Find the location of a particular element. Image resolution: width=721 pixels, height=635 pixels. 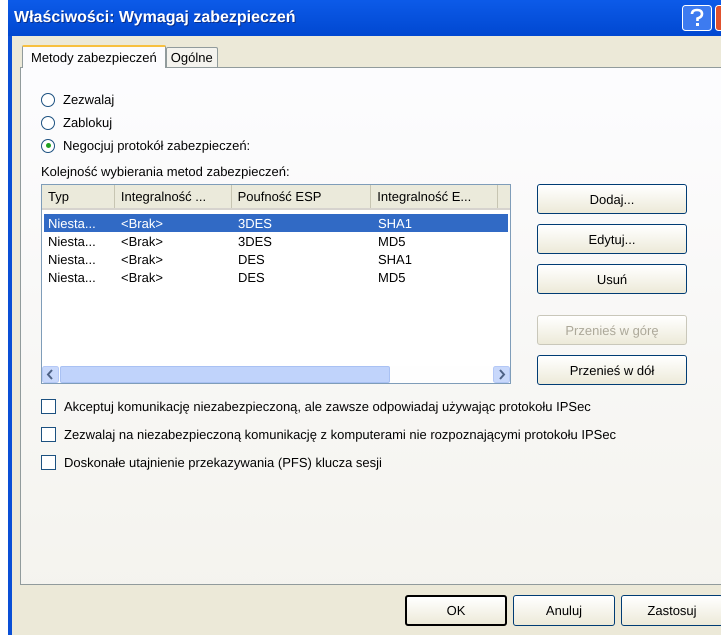

checkbox-label: Doskonałe utajnienie przekazywania (PFS) klucza sesji is located at coordinates (223, 462).